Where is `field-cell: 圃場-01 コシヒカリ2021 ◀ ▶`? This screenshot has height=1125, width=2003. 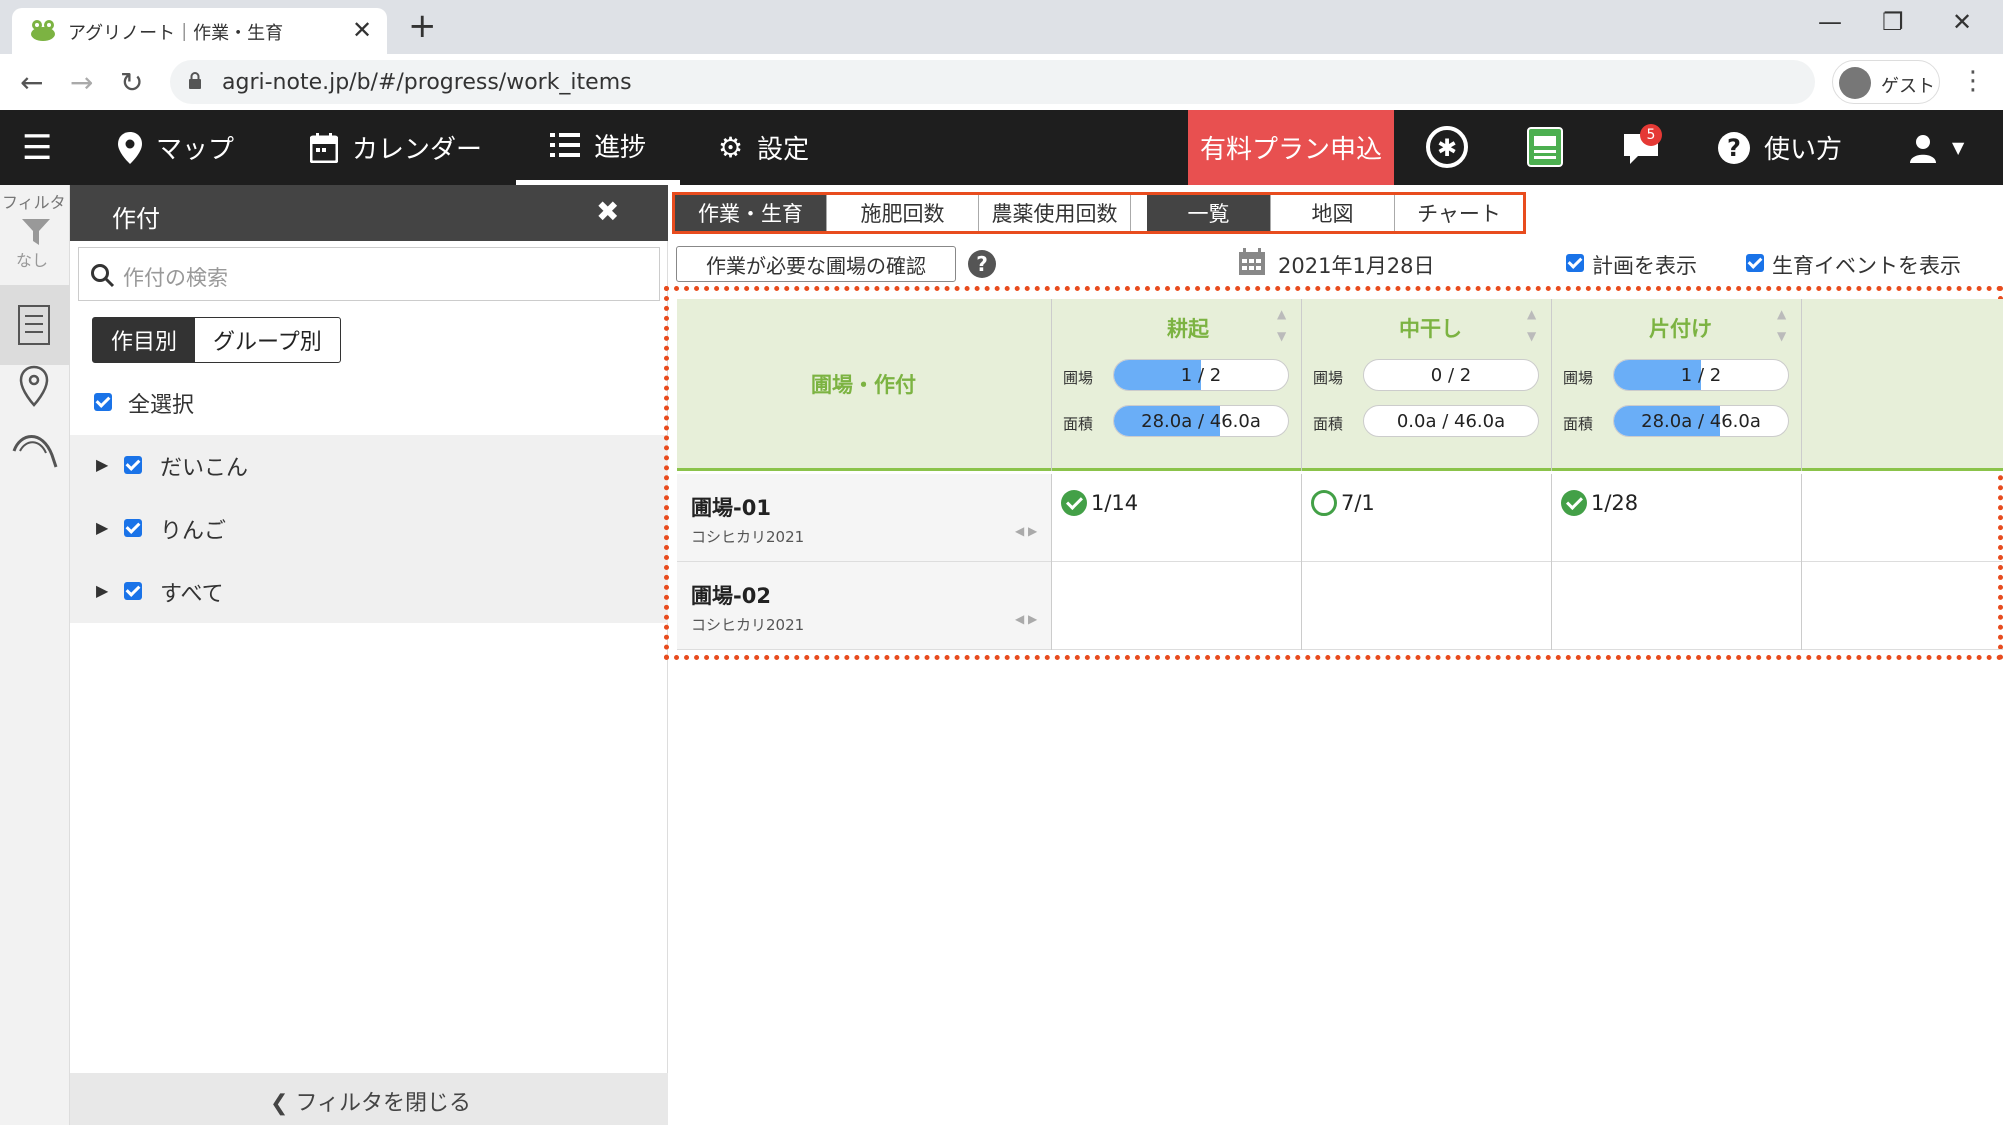
field-cell: 圃場-01 コシヒカリ2021 ◀ ▶ is located at coordinates (864, 517).